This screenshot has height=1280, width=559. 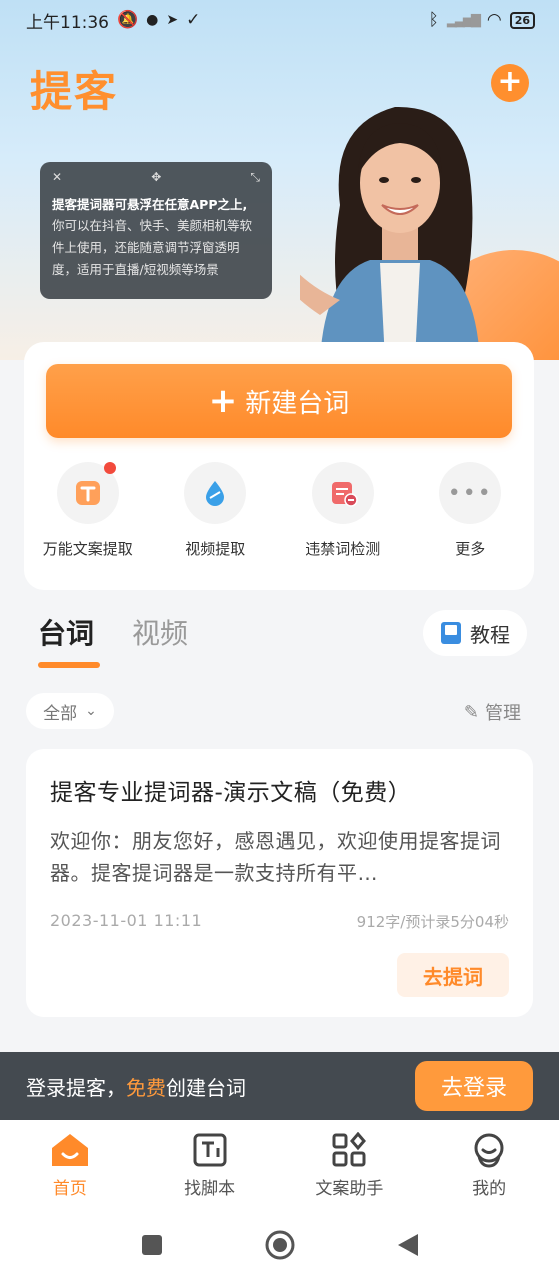 What do you see at coordinates (279, 1086) in the screenshot?
I see `login-banner: 登录提客，免费创建台词 去登录` at bounding box center [279, 1086].